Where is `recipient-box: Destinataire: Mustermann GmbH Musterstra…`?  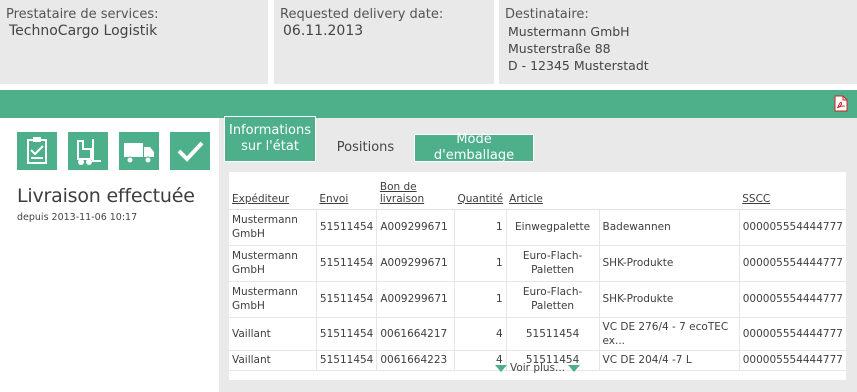 recipient-box: Destinataire: Mustermann GmbH Musterstra… is located at coordinates (678, 42).